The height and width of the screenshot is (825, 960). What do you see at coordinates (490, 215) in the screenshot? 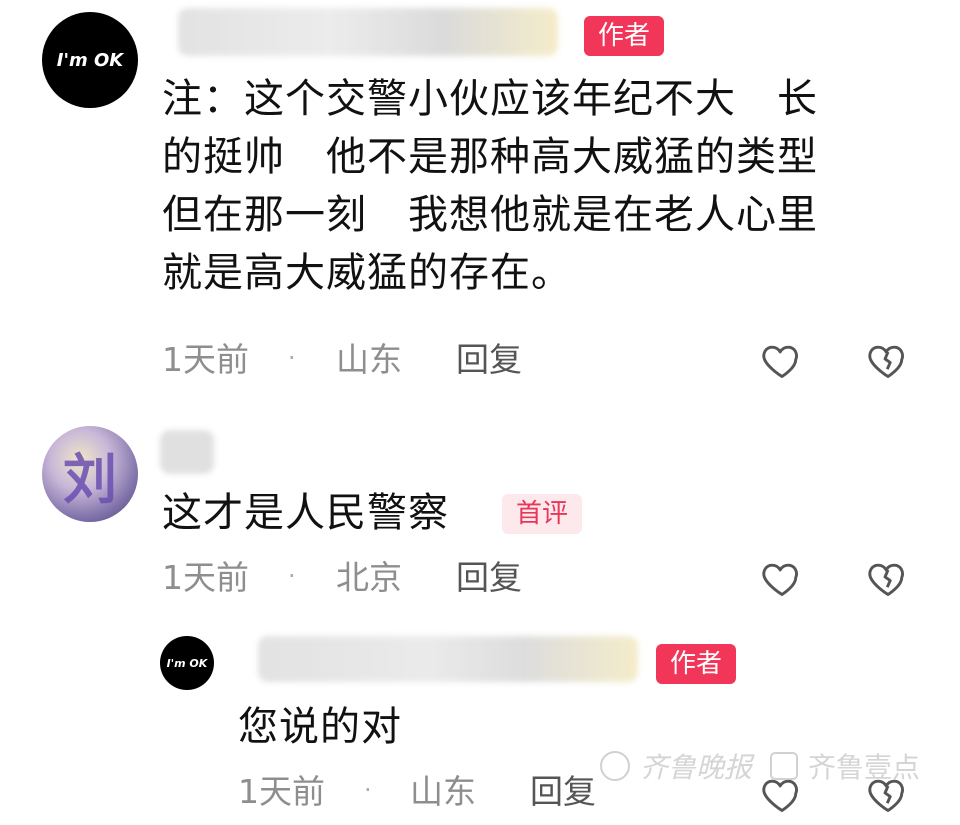
I see `comment-line: 但在那一刻 我想他就是在老人心里` at bounding box center [490, 215].